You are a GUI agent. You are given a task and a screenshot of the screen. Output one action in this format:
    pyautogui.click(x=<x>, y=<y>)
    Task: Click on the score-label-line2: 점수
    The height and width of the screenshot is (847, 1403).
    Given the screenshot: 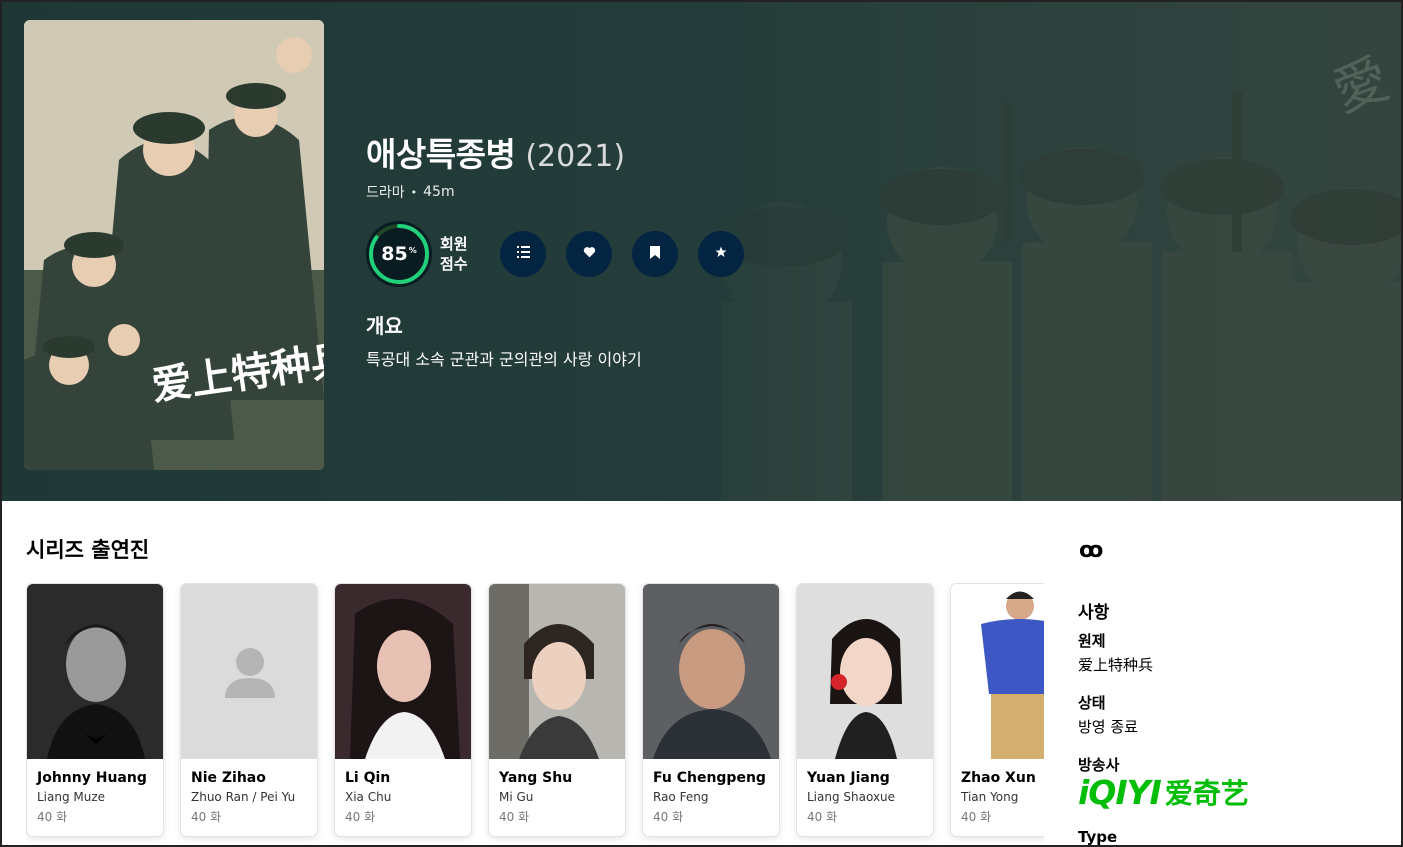 What is the action you would take?
    pyautogui.click(x=454, y=264)
    